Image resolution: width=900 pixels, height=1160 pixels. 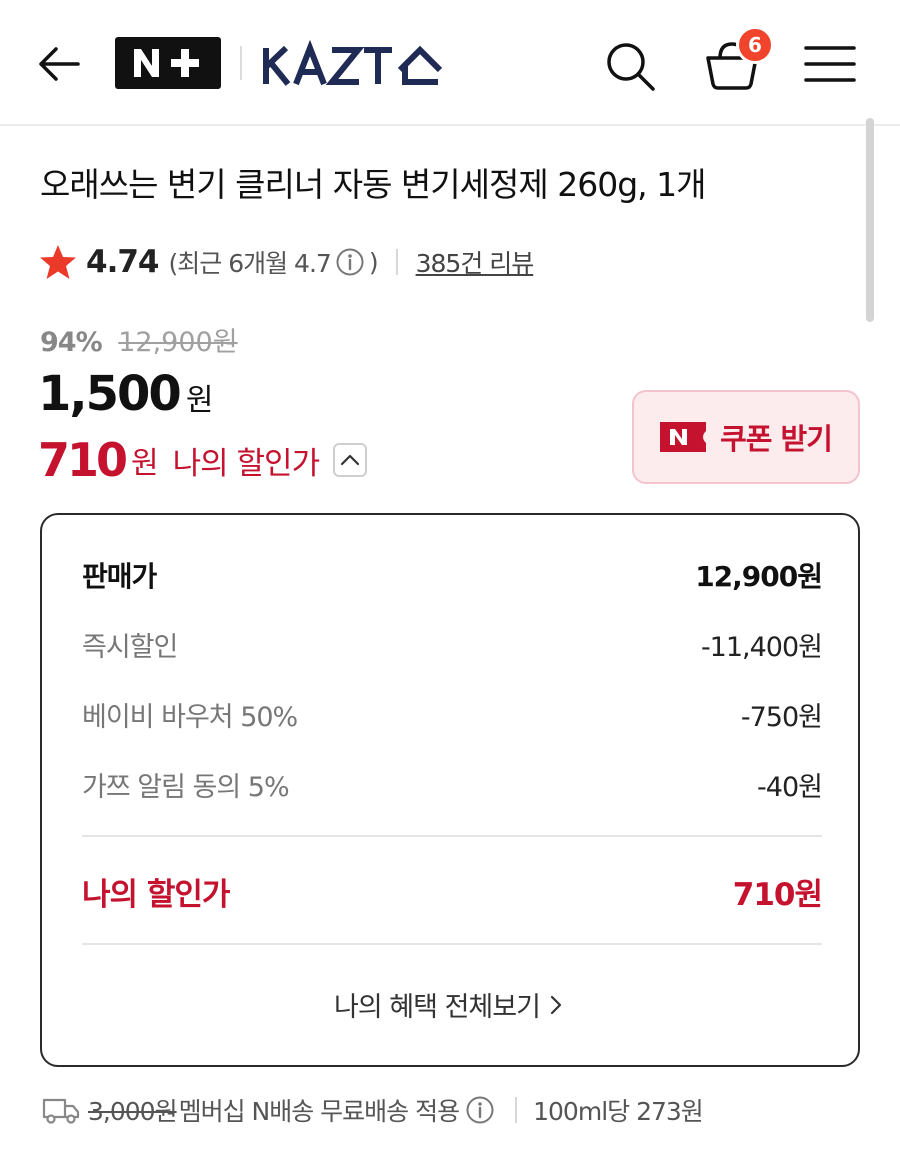 What do you see at coordinates (122, 262) in the screenshot?
I see `rating-score: 4.74` at bounding box center [122, 262].